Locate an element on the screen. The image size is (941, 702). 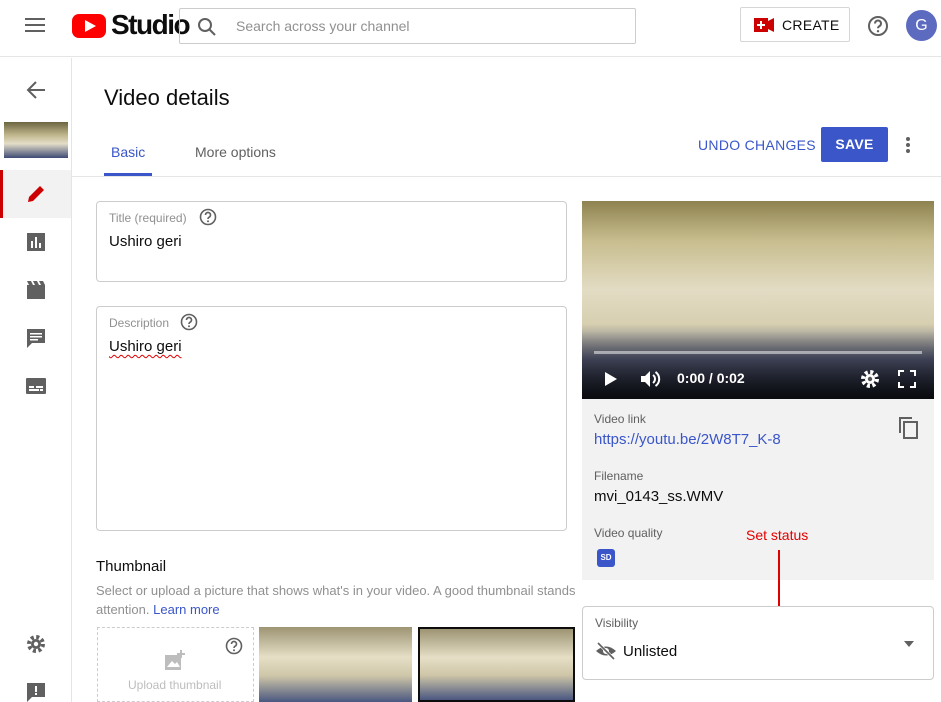
studio-logo-text: Studio is located at coordinates (151, 25).